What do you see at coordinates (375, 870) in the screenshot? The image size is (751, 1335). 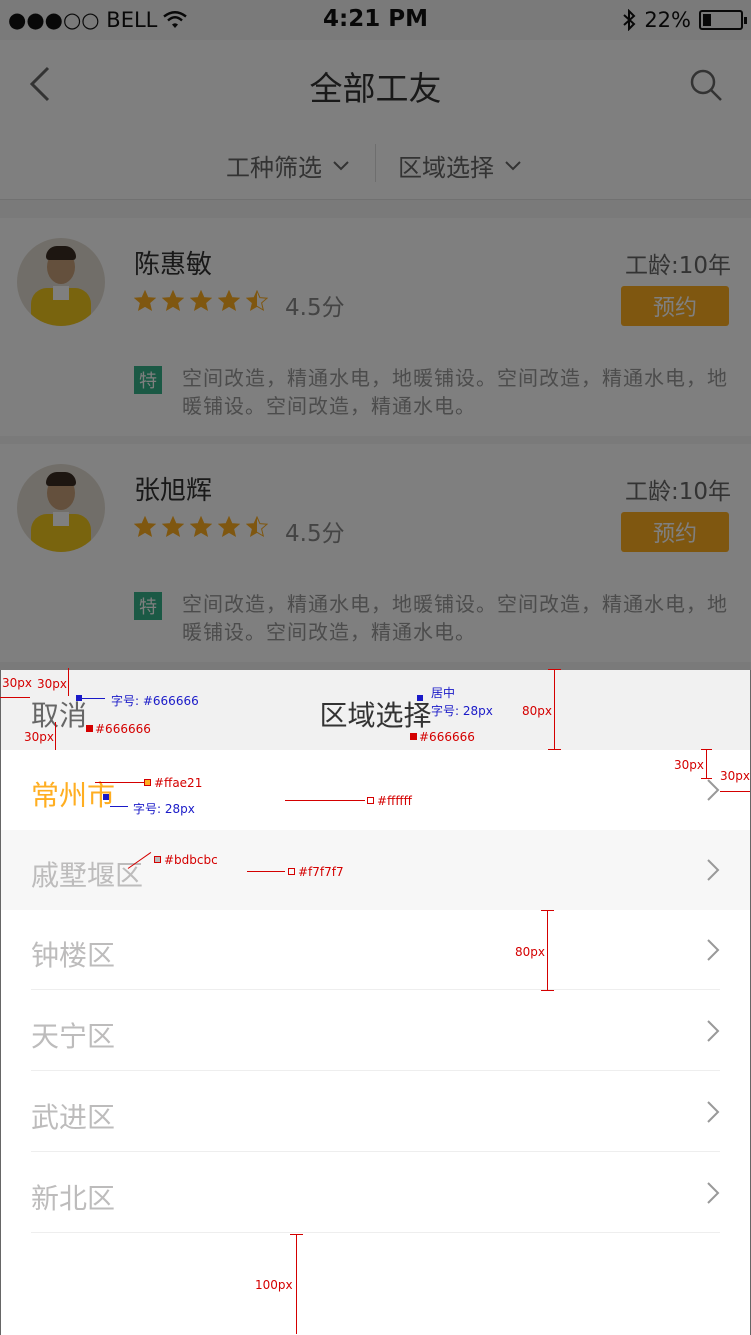 I see `area-item: 戚墅堰区` at bounding box center [375, 870].